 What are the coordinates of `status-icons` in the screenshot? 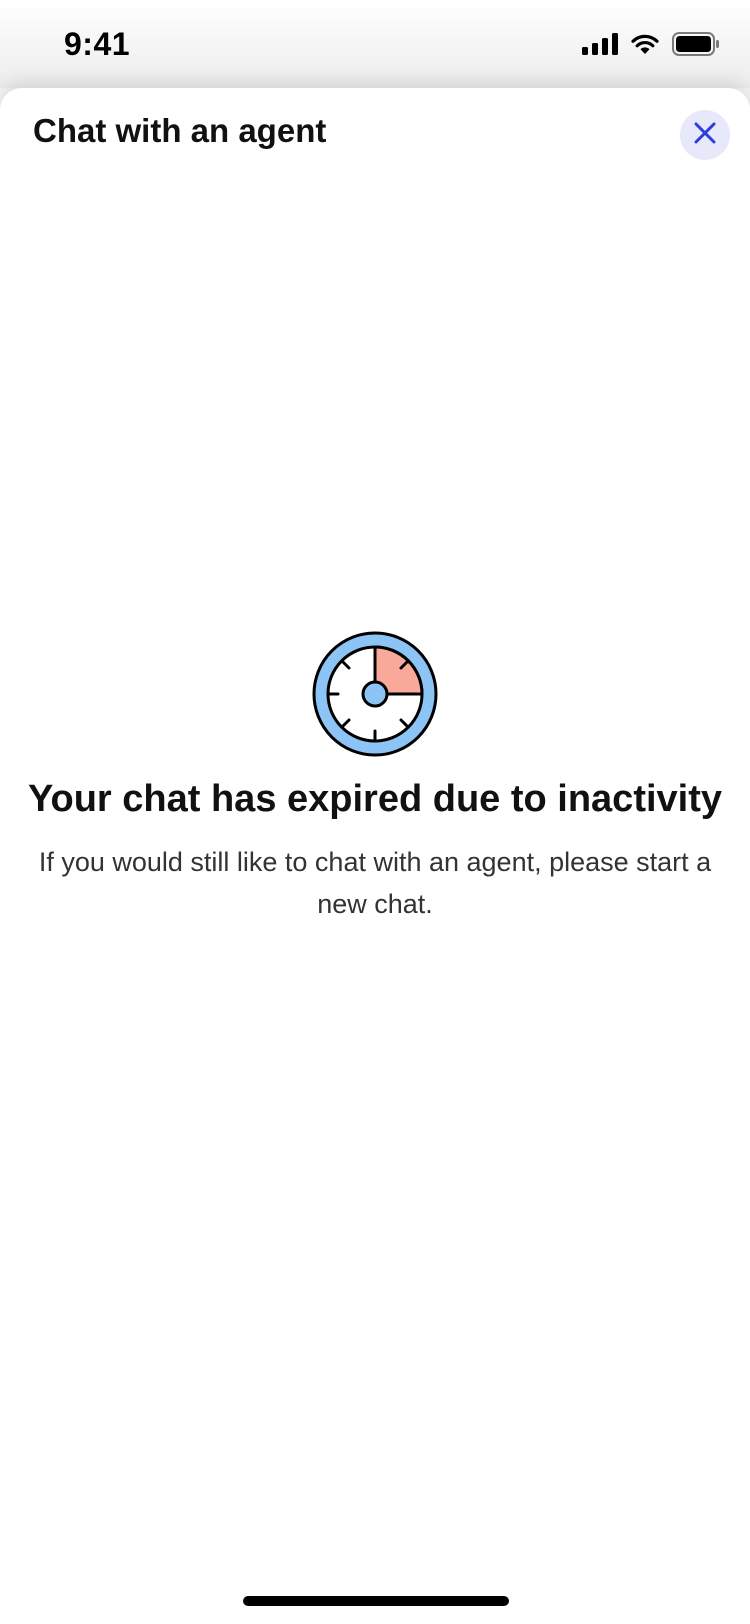 It's located at (651, 46).